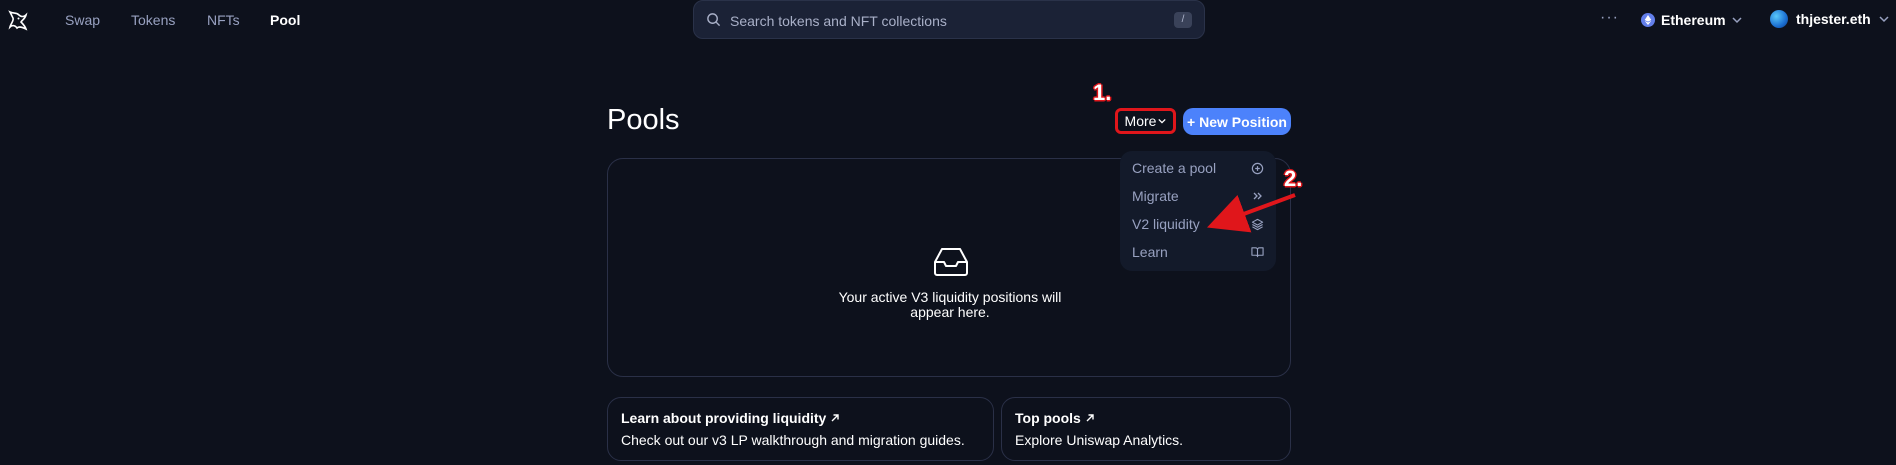 The image size is (1896, 465). Describe the element at coordinates (1183, 20) in the screenshot. I see `search-shortcut-key: /` at that location.